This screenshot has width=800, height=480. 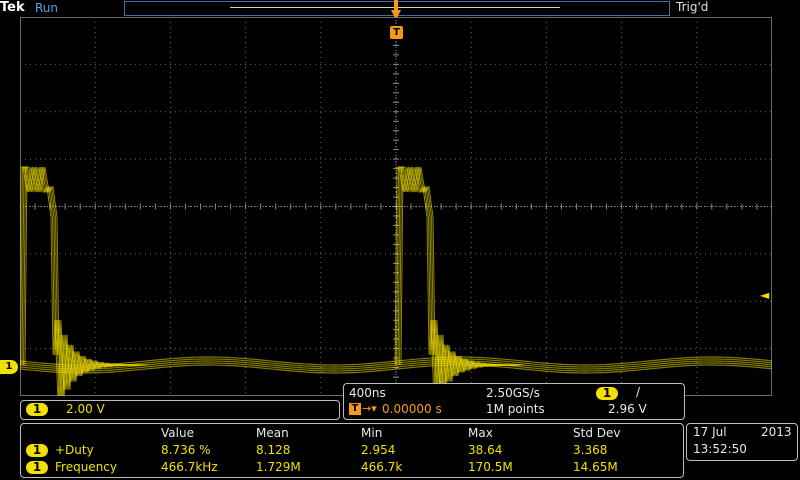 I want to click on horizontal-delay: 0.00000 s, so click(x=412, y=409).